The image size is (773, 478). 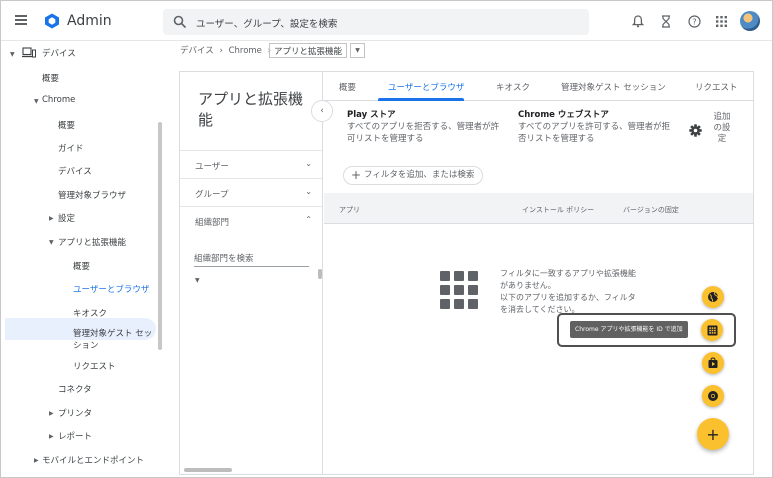 I want to click on sidebar-item-apps-extensions: アプリと拡張機能, so click(x=92, y=242).